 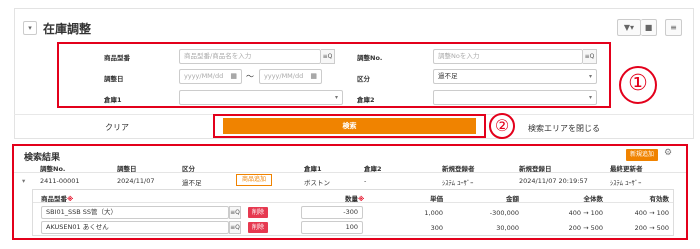 I want to click on product-search-button: ≡Q, so click(x=328, y=56).